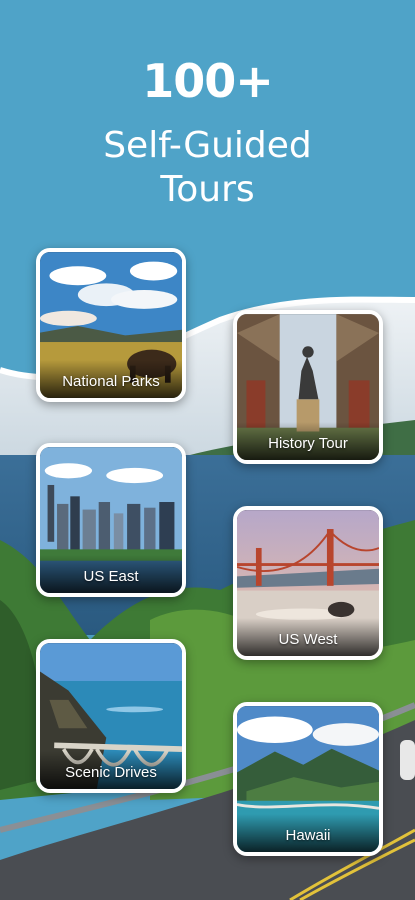  What do you see at coordinates (308, 779) in the screenshot?
I see `tour-card-hawaii: Hawaii` at bounding box center [308, 779].